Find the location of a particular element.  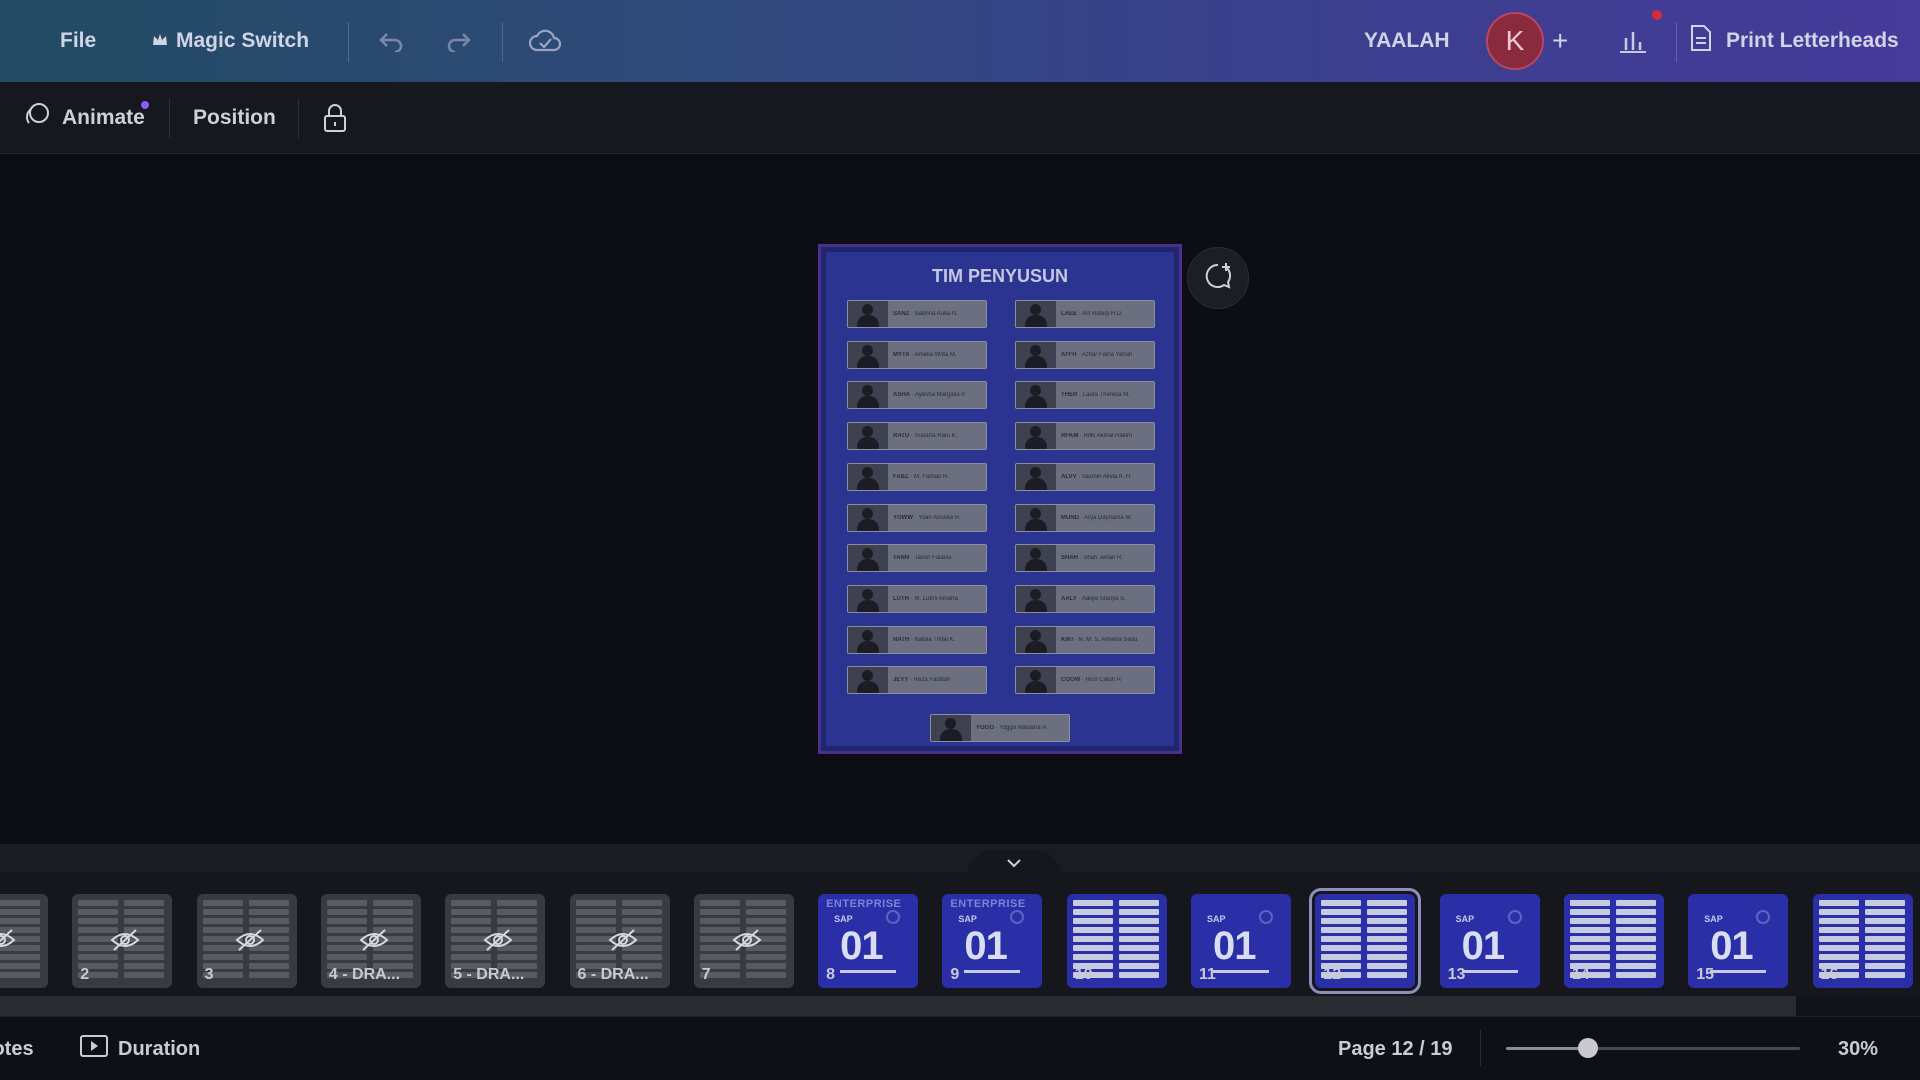

animate-button: Animate is located at coordinates (84, 118).